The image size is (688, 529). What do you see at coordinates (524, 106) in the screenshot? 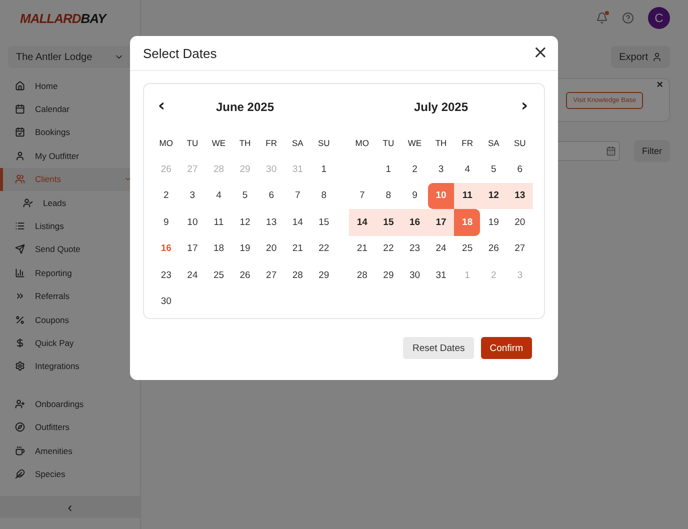
I see `next-month-button: ›` at bounding box center [524, 106].